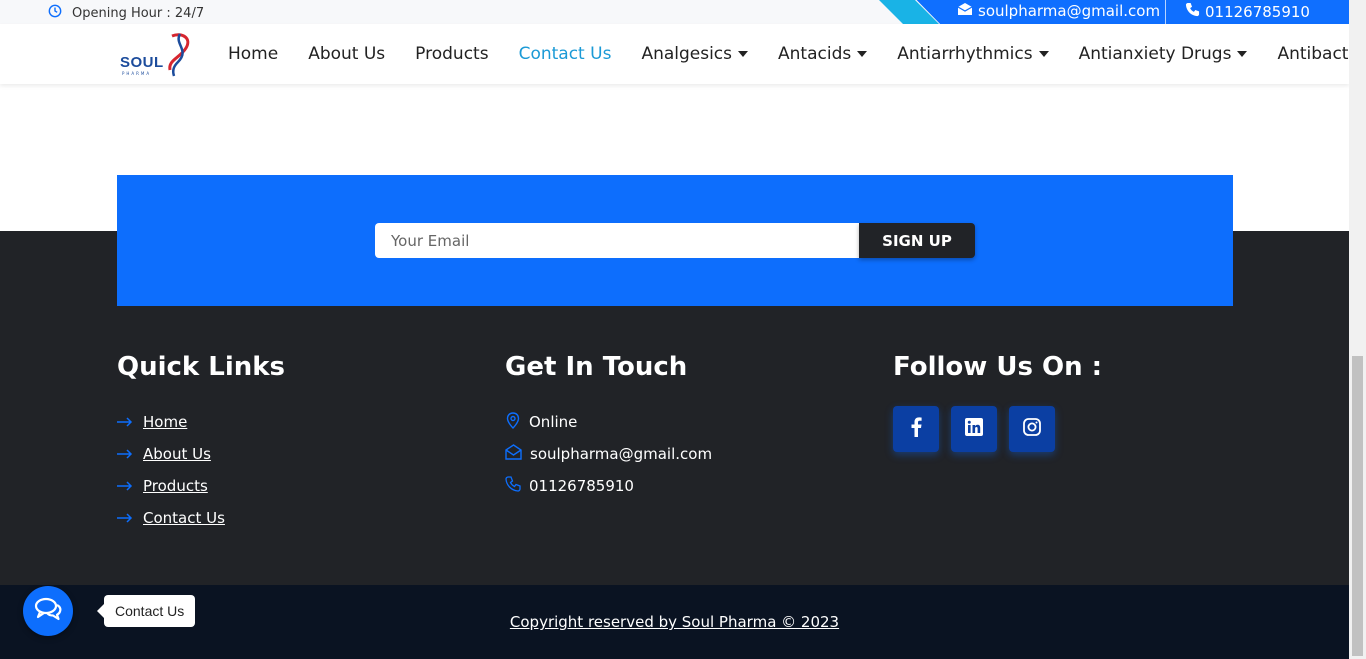 This screenshot has height=659, width=1366. Describe the element at coordinates (1357, 506) in the screenshot. I see `scrollbar-thumb` at that location.